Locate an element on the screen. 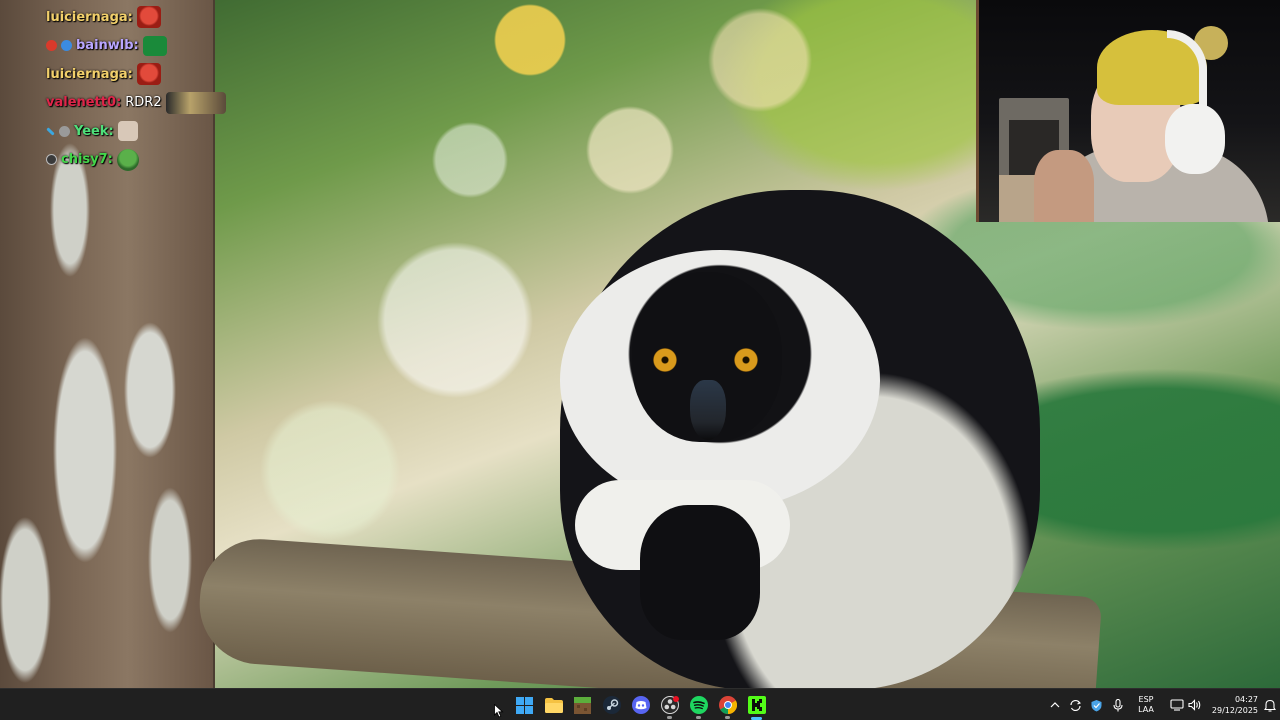  steam-icon is located at coordinates (611, 705).